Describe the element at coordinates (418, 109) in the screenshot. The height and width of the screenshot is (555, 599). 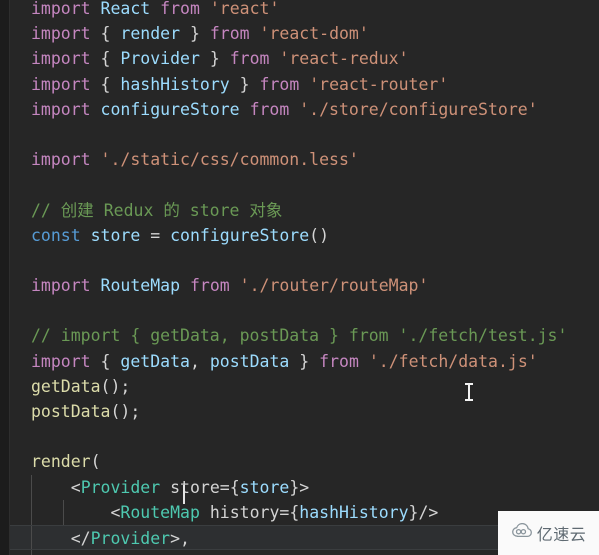
I see `code-token: './store/configureStore'` at that location.